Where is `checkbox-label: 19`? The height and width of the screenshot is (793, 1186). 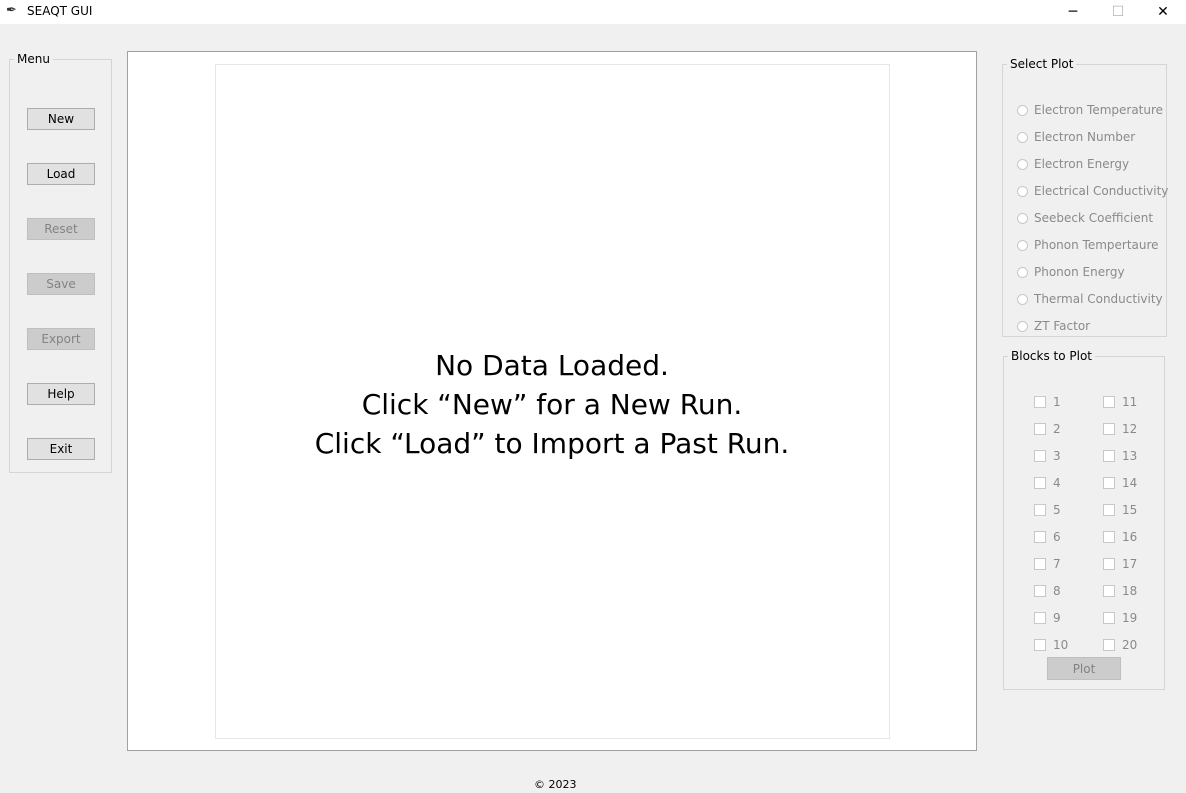
checkbox-label: 19 is located at coordinates (1130, 618).